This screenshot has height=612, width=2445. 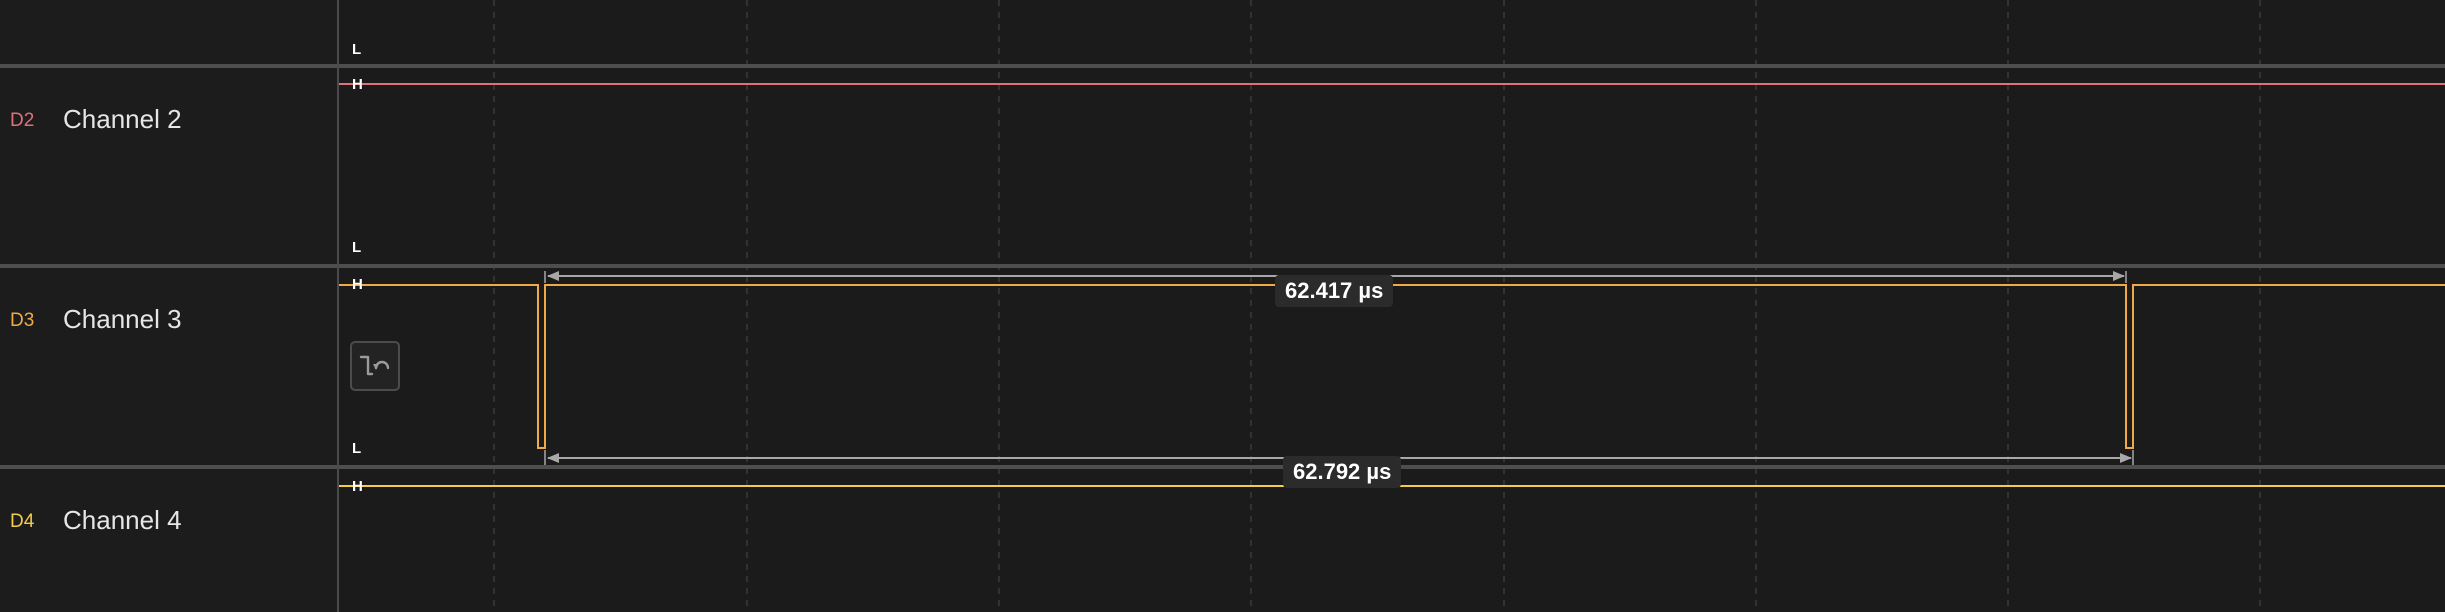 I want to click on channel-2-header: D2 Channel 2, so click(x=168, y=120).